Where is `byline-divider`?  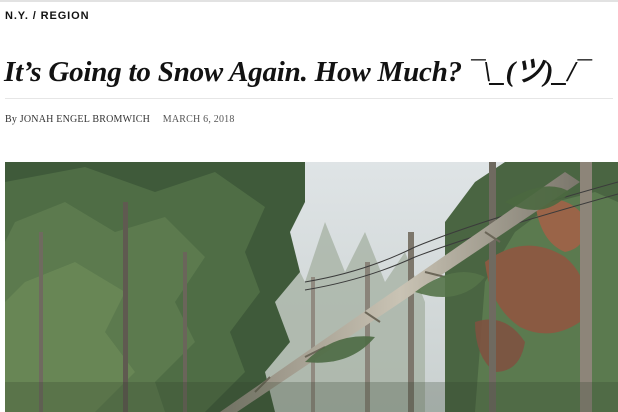 byline-divider is located at coordinates (309, 98).